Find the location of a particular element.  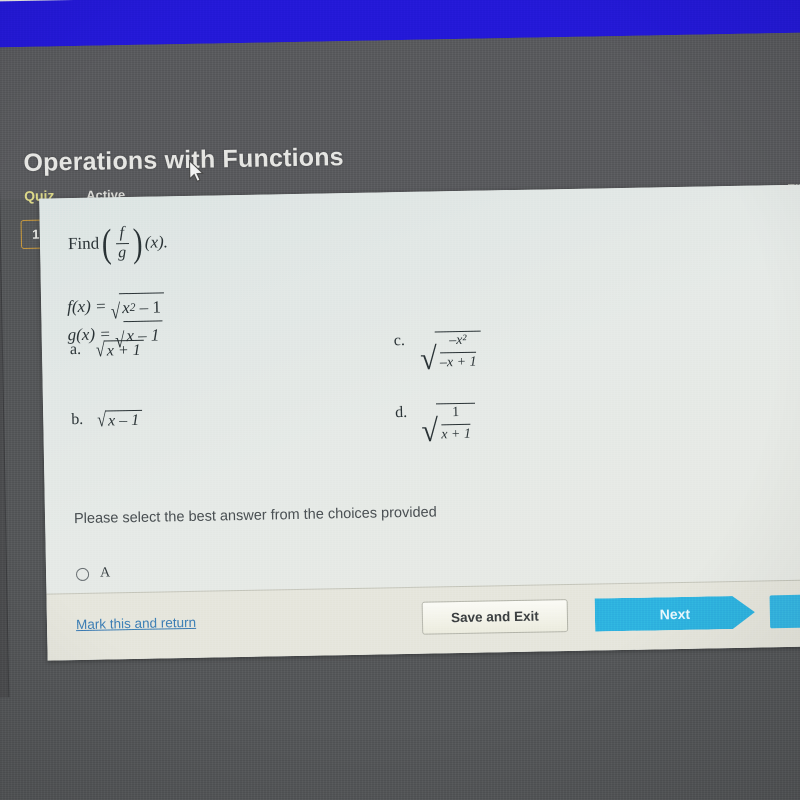

choice-c-numerator: –x² is located at coordinates (458, 340).